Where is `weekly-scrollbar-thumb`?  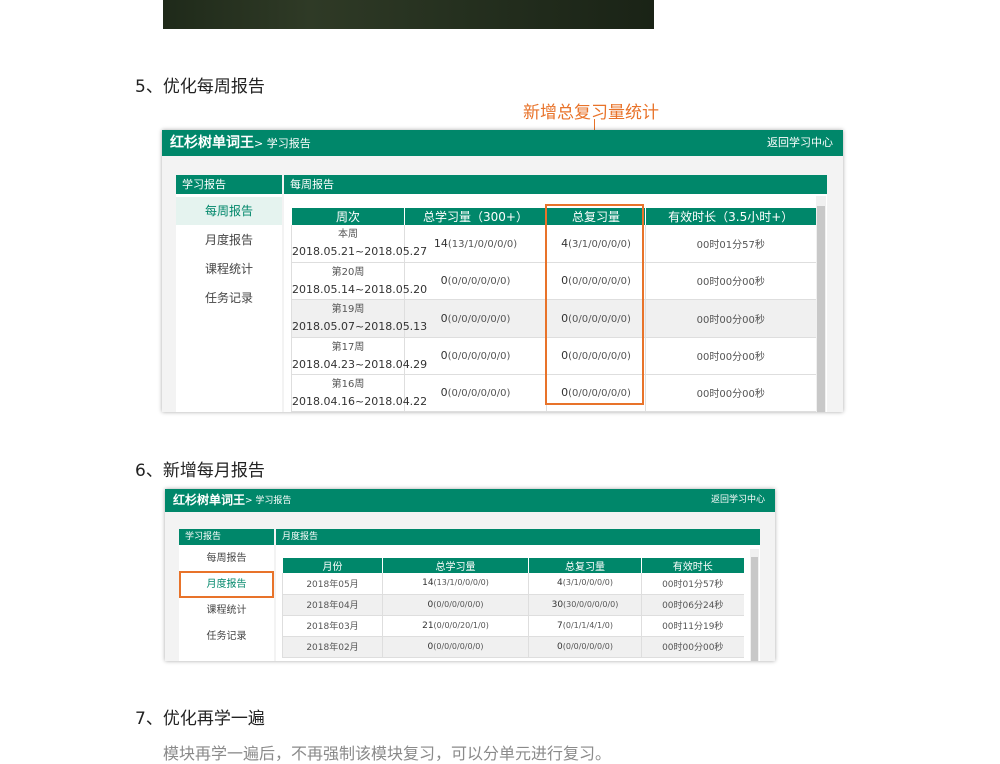
weekly-scrollbar-thumb is located at coordinates (821, 309).